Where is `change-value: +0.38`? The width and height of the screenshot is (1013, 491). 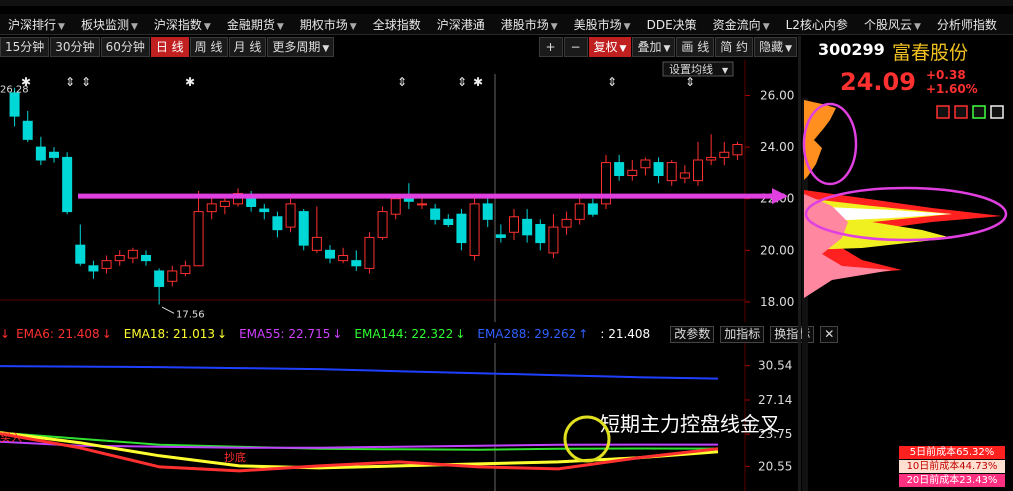 change-value: +0.38 is located at coordinates (946, 75).